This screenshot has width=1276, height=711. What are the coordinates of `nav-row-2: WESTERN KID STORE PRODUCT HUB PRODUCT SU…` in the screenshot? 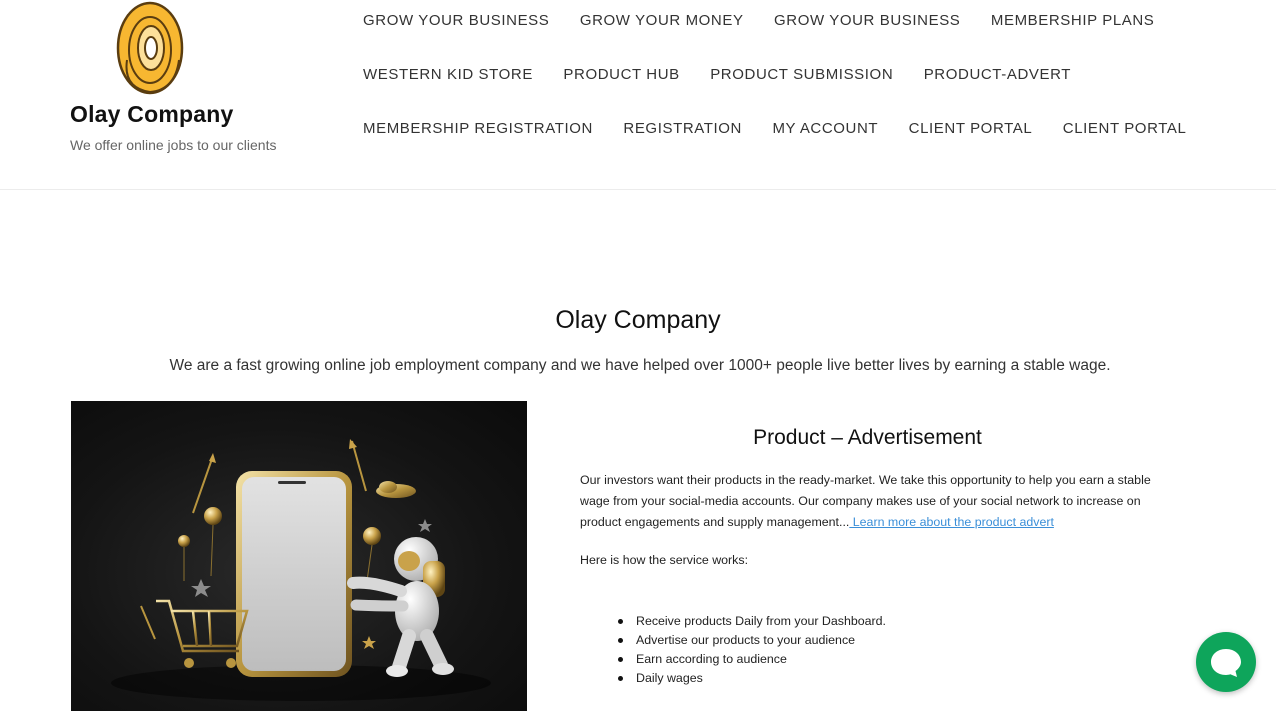 It's located at (730, 75).